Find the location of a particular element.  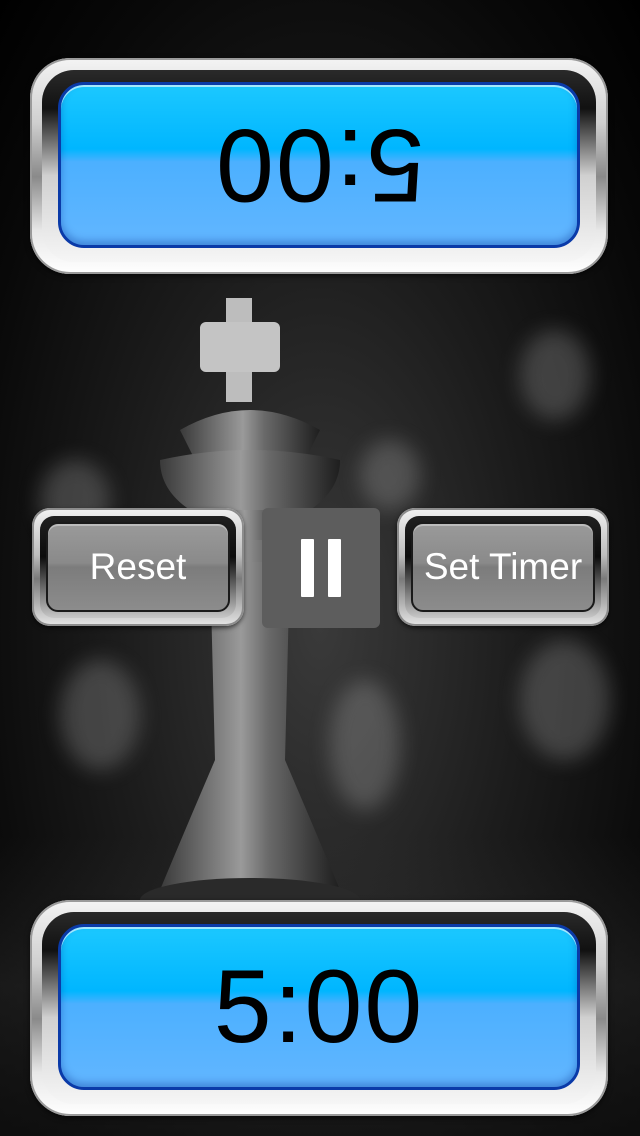

pause-button is located at coordinates (321, 568).